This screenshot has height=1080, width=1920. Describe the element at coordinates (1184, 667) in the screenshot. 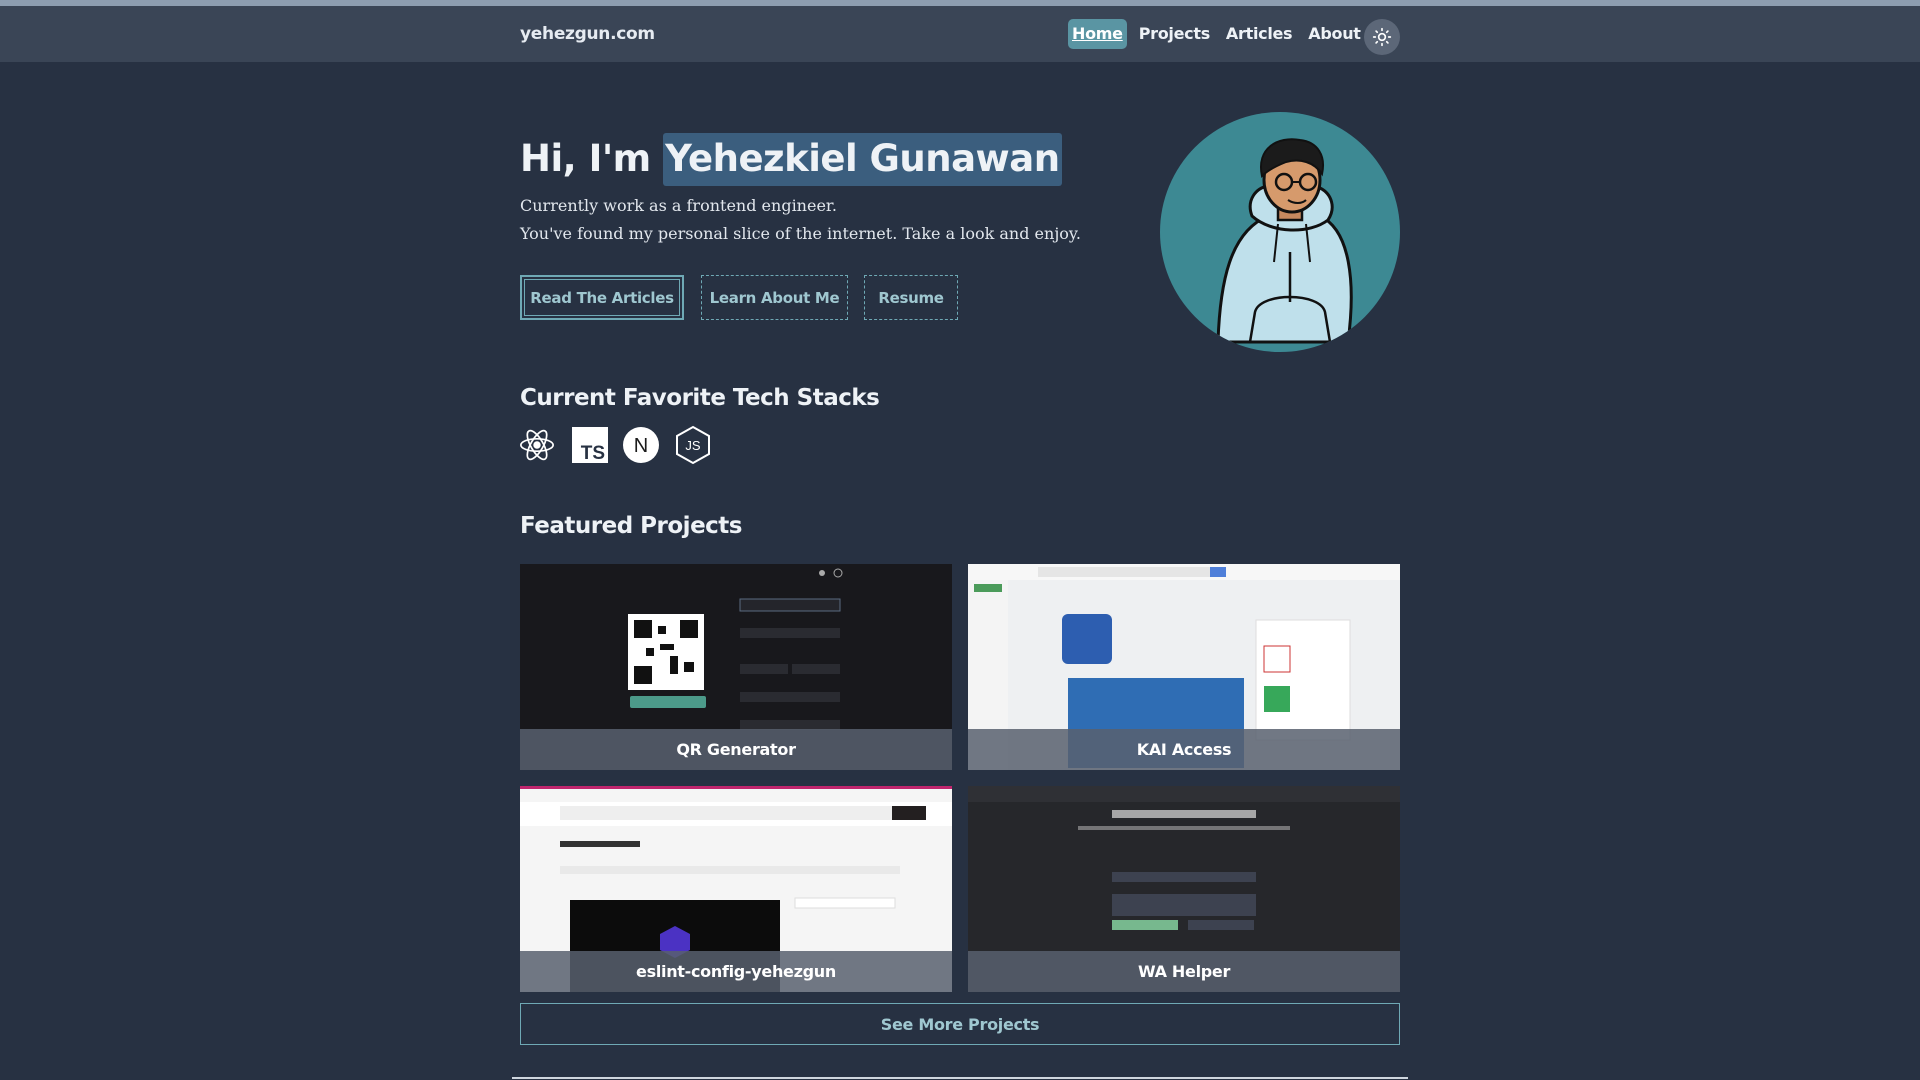

I see `project-card-kai-access: KAI Access` at that location.